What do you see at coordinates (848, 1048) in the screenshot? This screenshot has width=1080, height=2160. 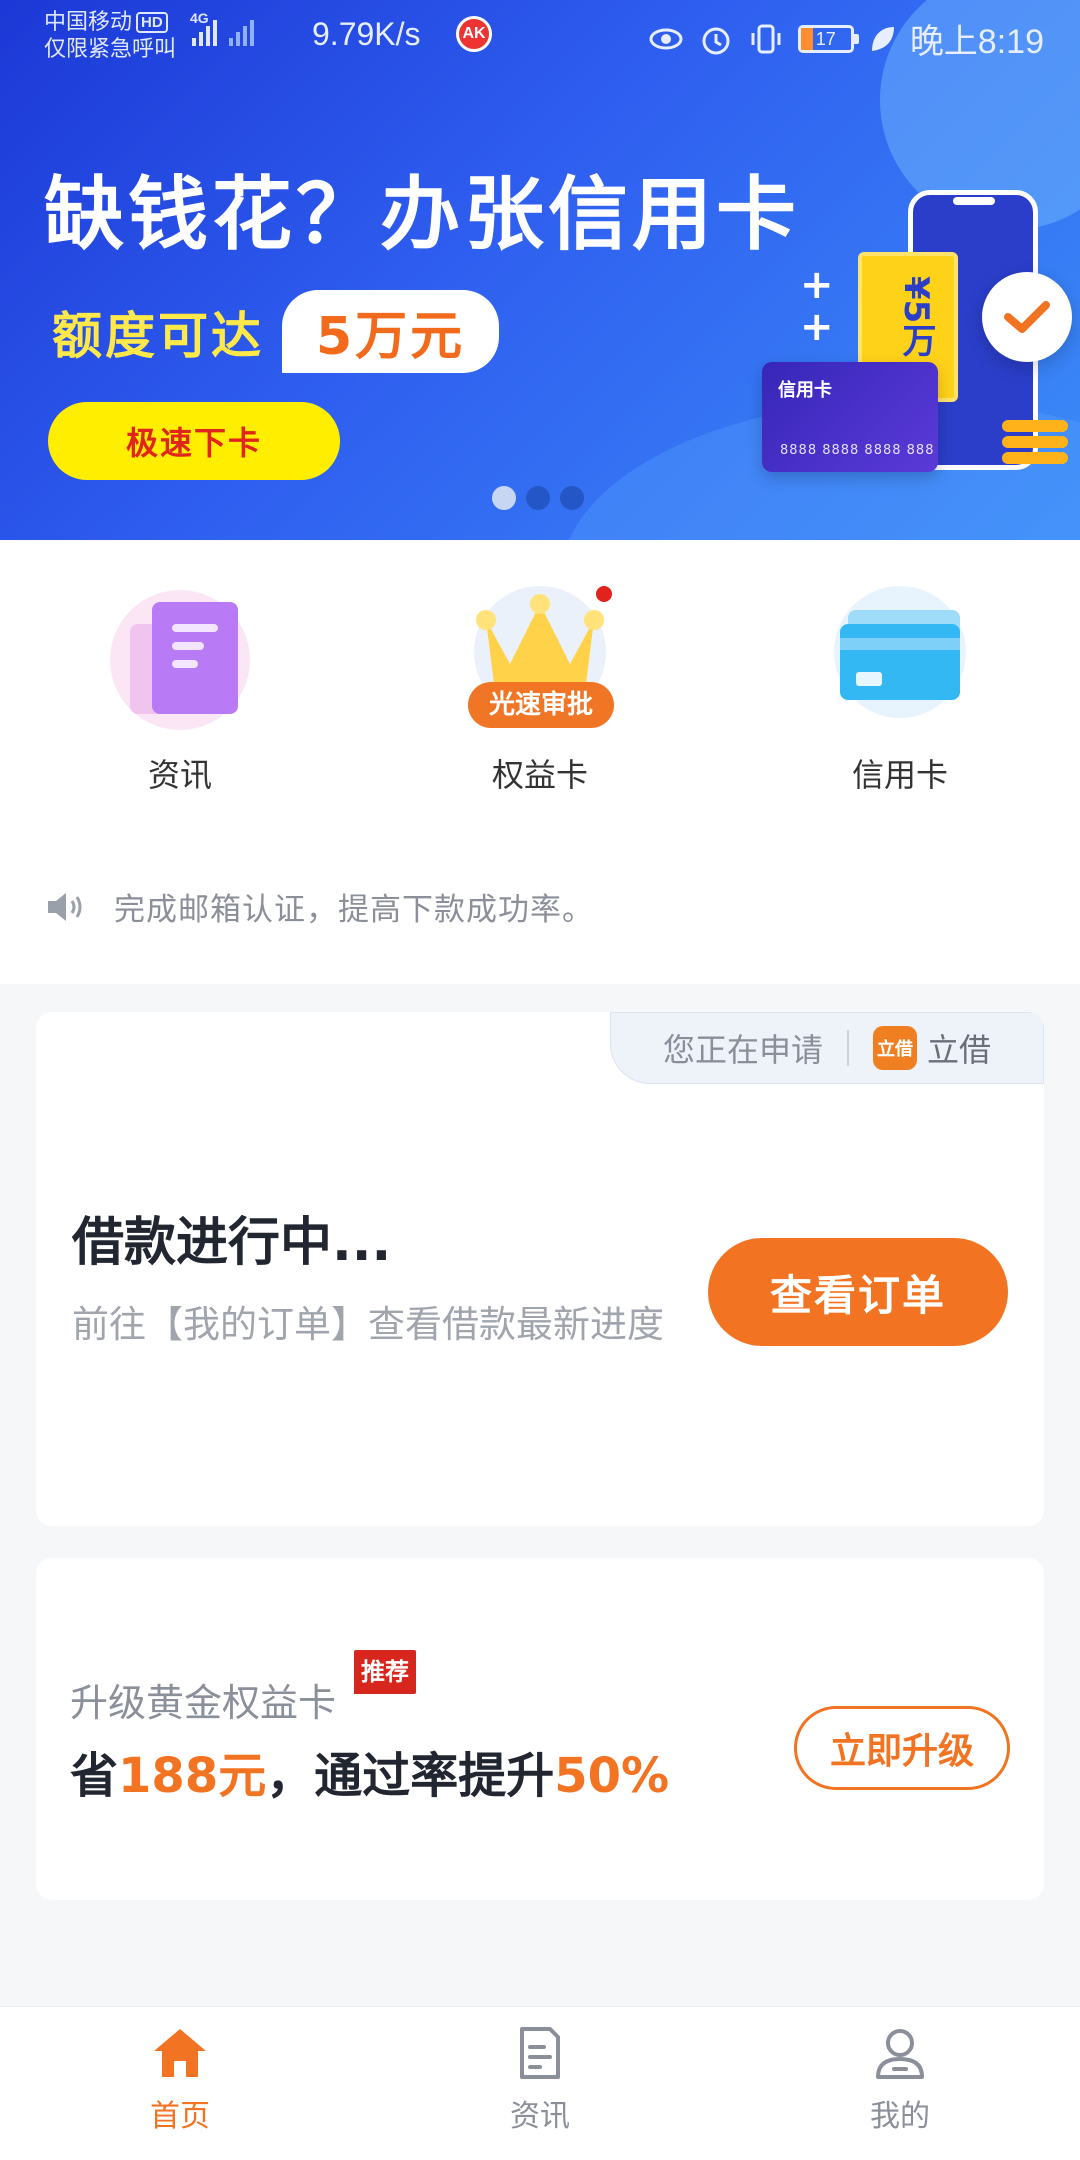 I see `divider` at bounding box center [848, 1048].